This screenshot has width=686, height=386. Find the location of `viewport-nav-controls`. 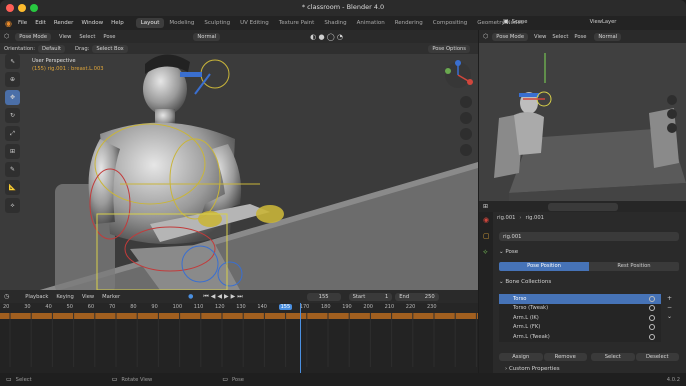

viewport-nav-controls is located at coordinates (466, 128).